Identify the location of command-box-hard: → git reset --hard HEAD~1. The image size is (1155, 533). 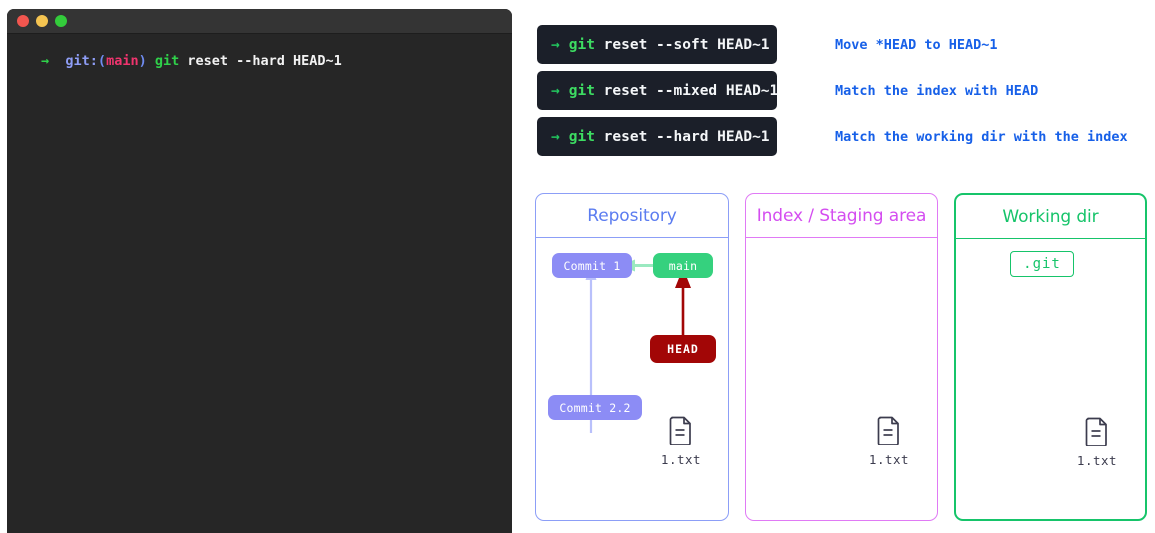
(657, 136).